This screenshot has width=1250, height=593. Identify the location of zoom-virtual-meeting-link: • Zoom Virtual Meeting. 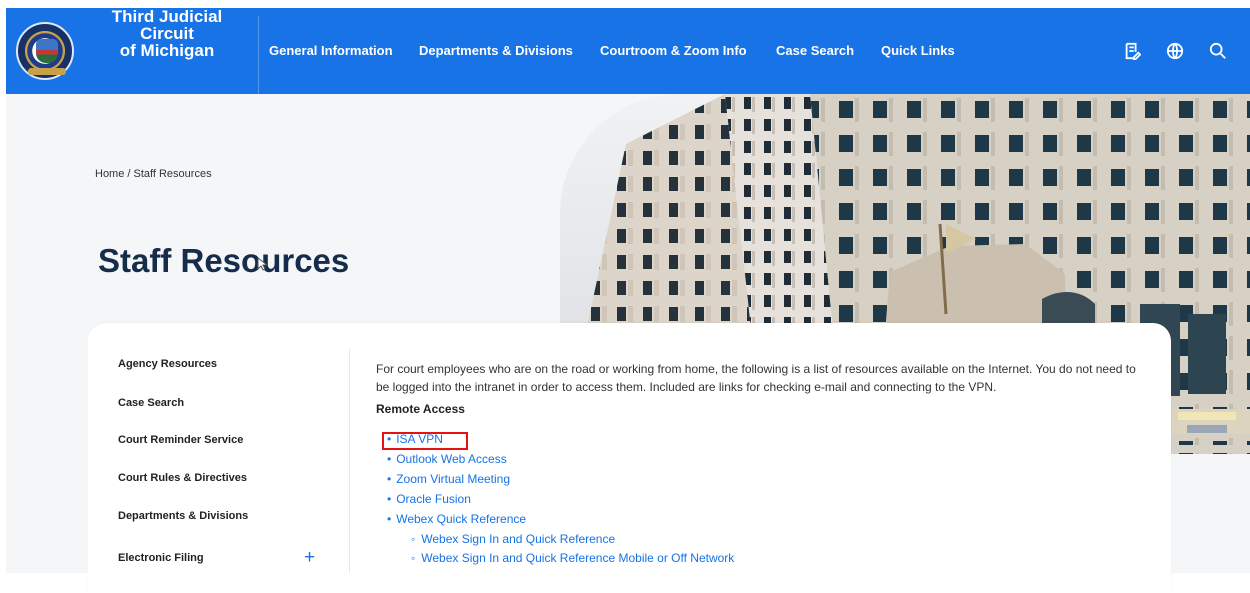
(448, 479).